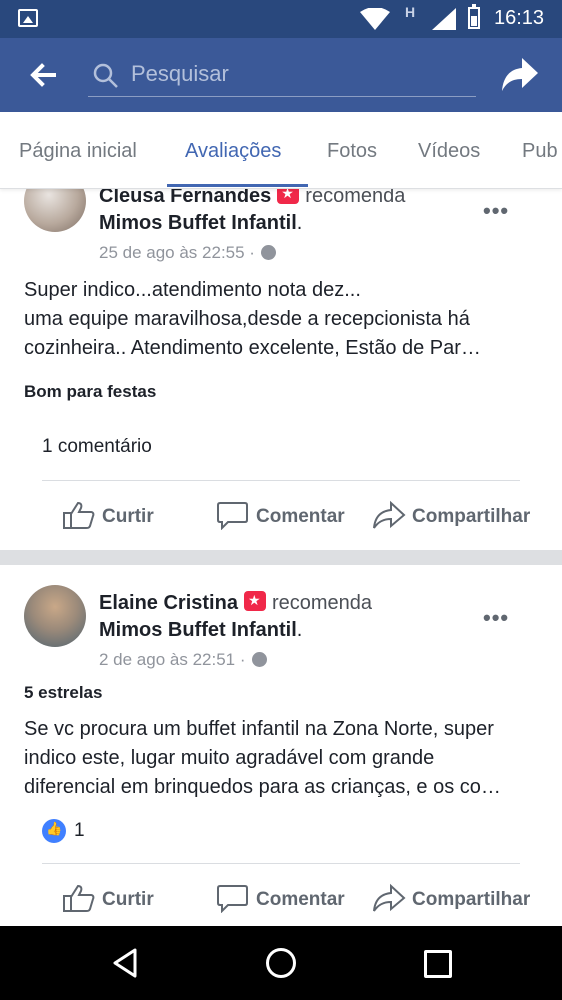  I want to click on author-name: Cleusa Fernandes, so click(185, 197).